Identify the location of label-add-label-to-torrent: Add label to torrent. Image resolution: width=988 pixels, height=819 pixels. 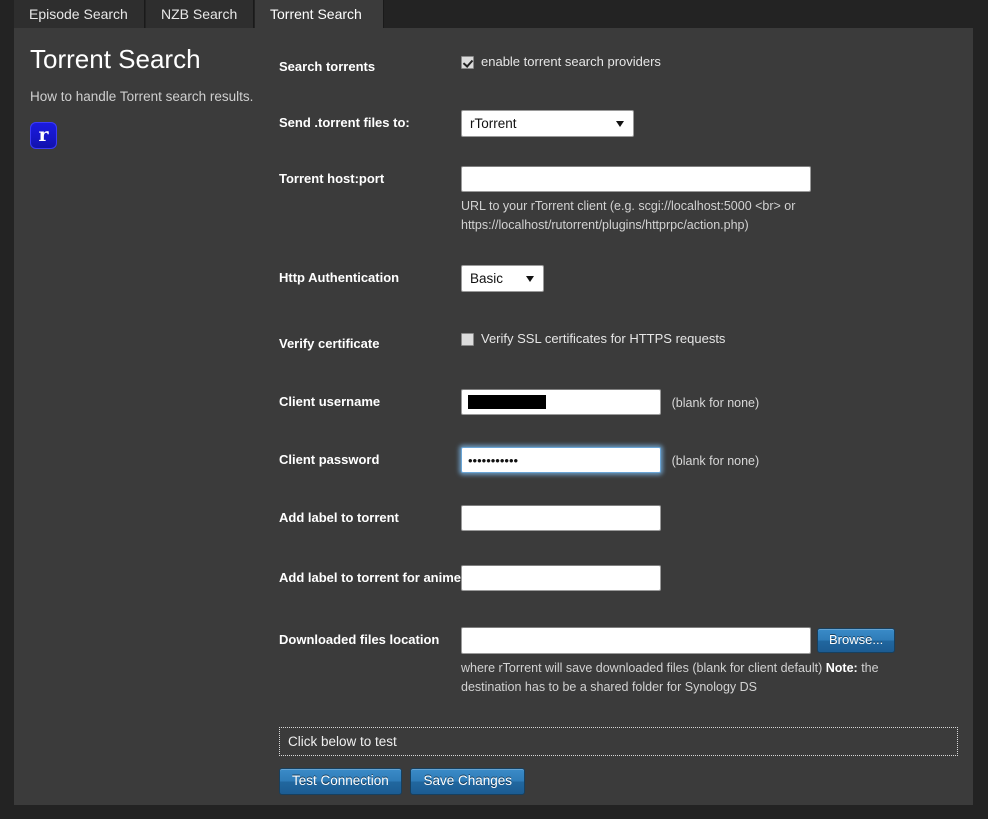
(339, 517).